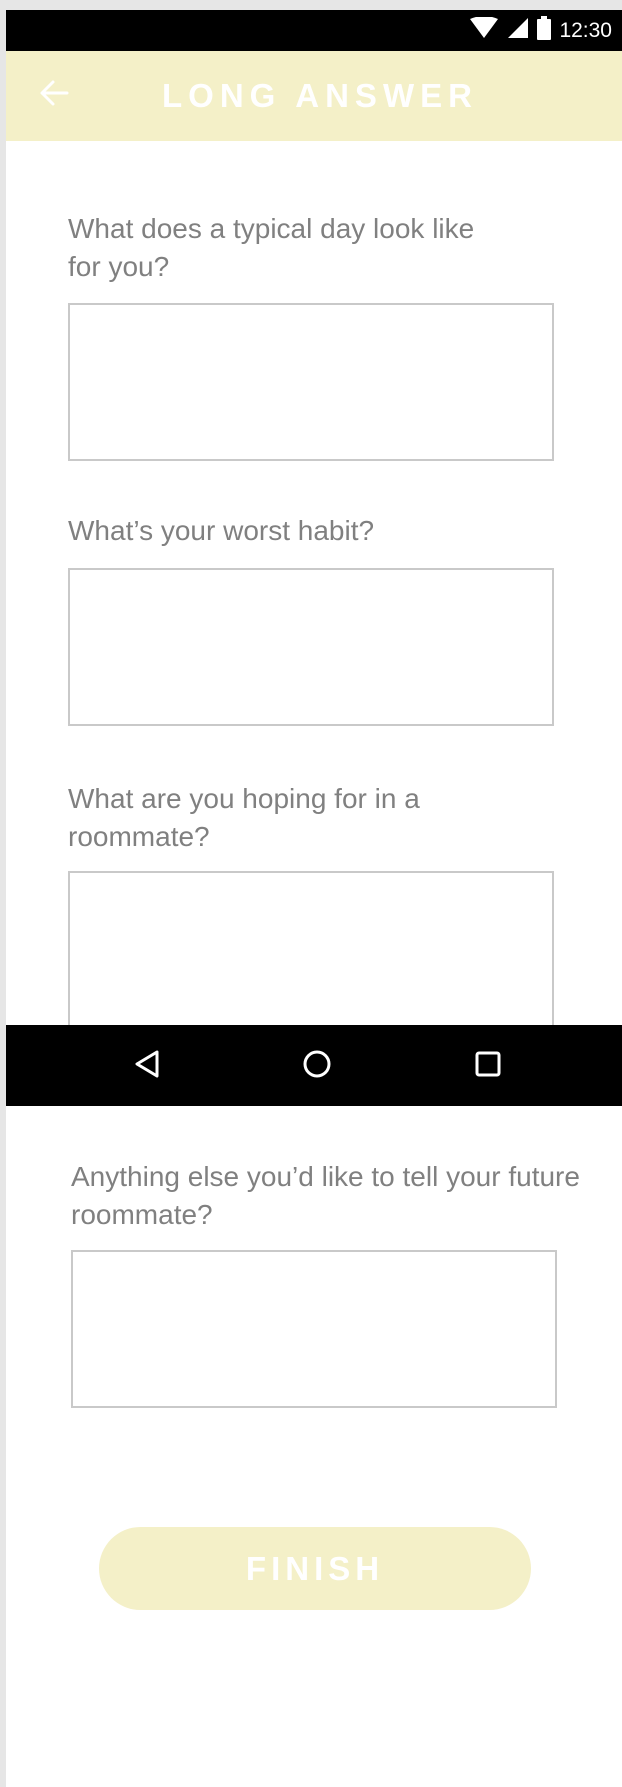 The height and width of the screenshot is (1787, 622). Describe the element at coordinates (484, 30) in the screenshot. I see `wifi-icon` at that location.